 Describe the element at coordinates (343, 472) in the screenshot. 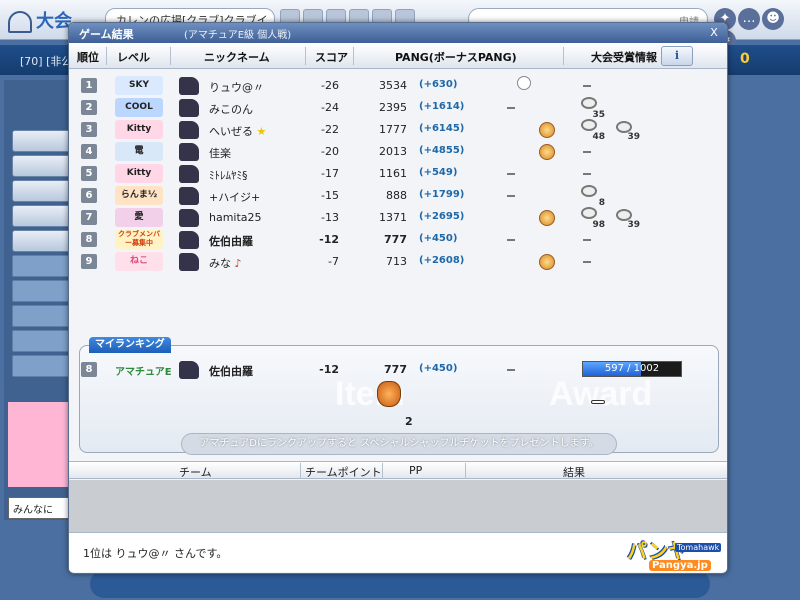

I see `team-header-points: チームポイント` at that location.